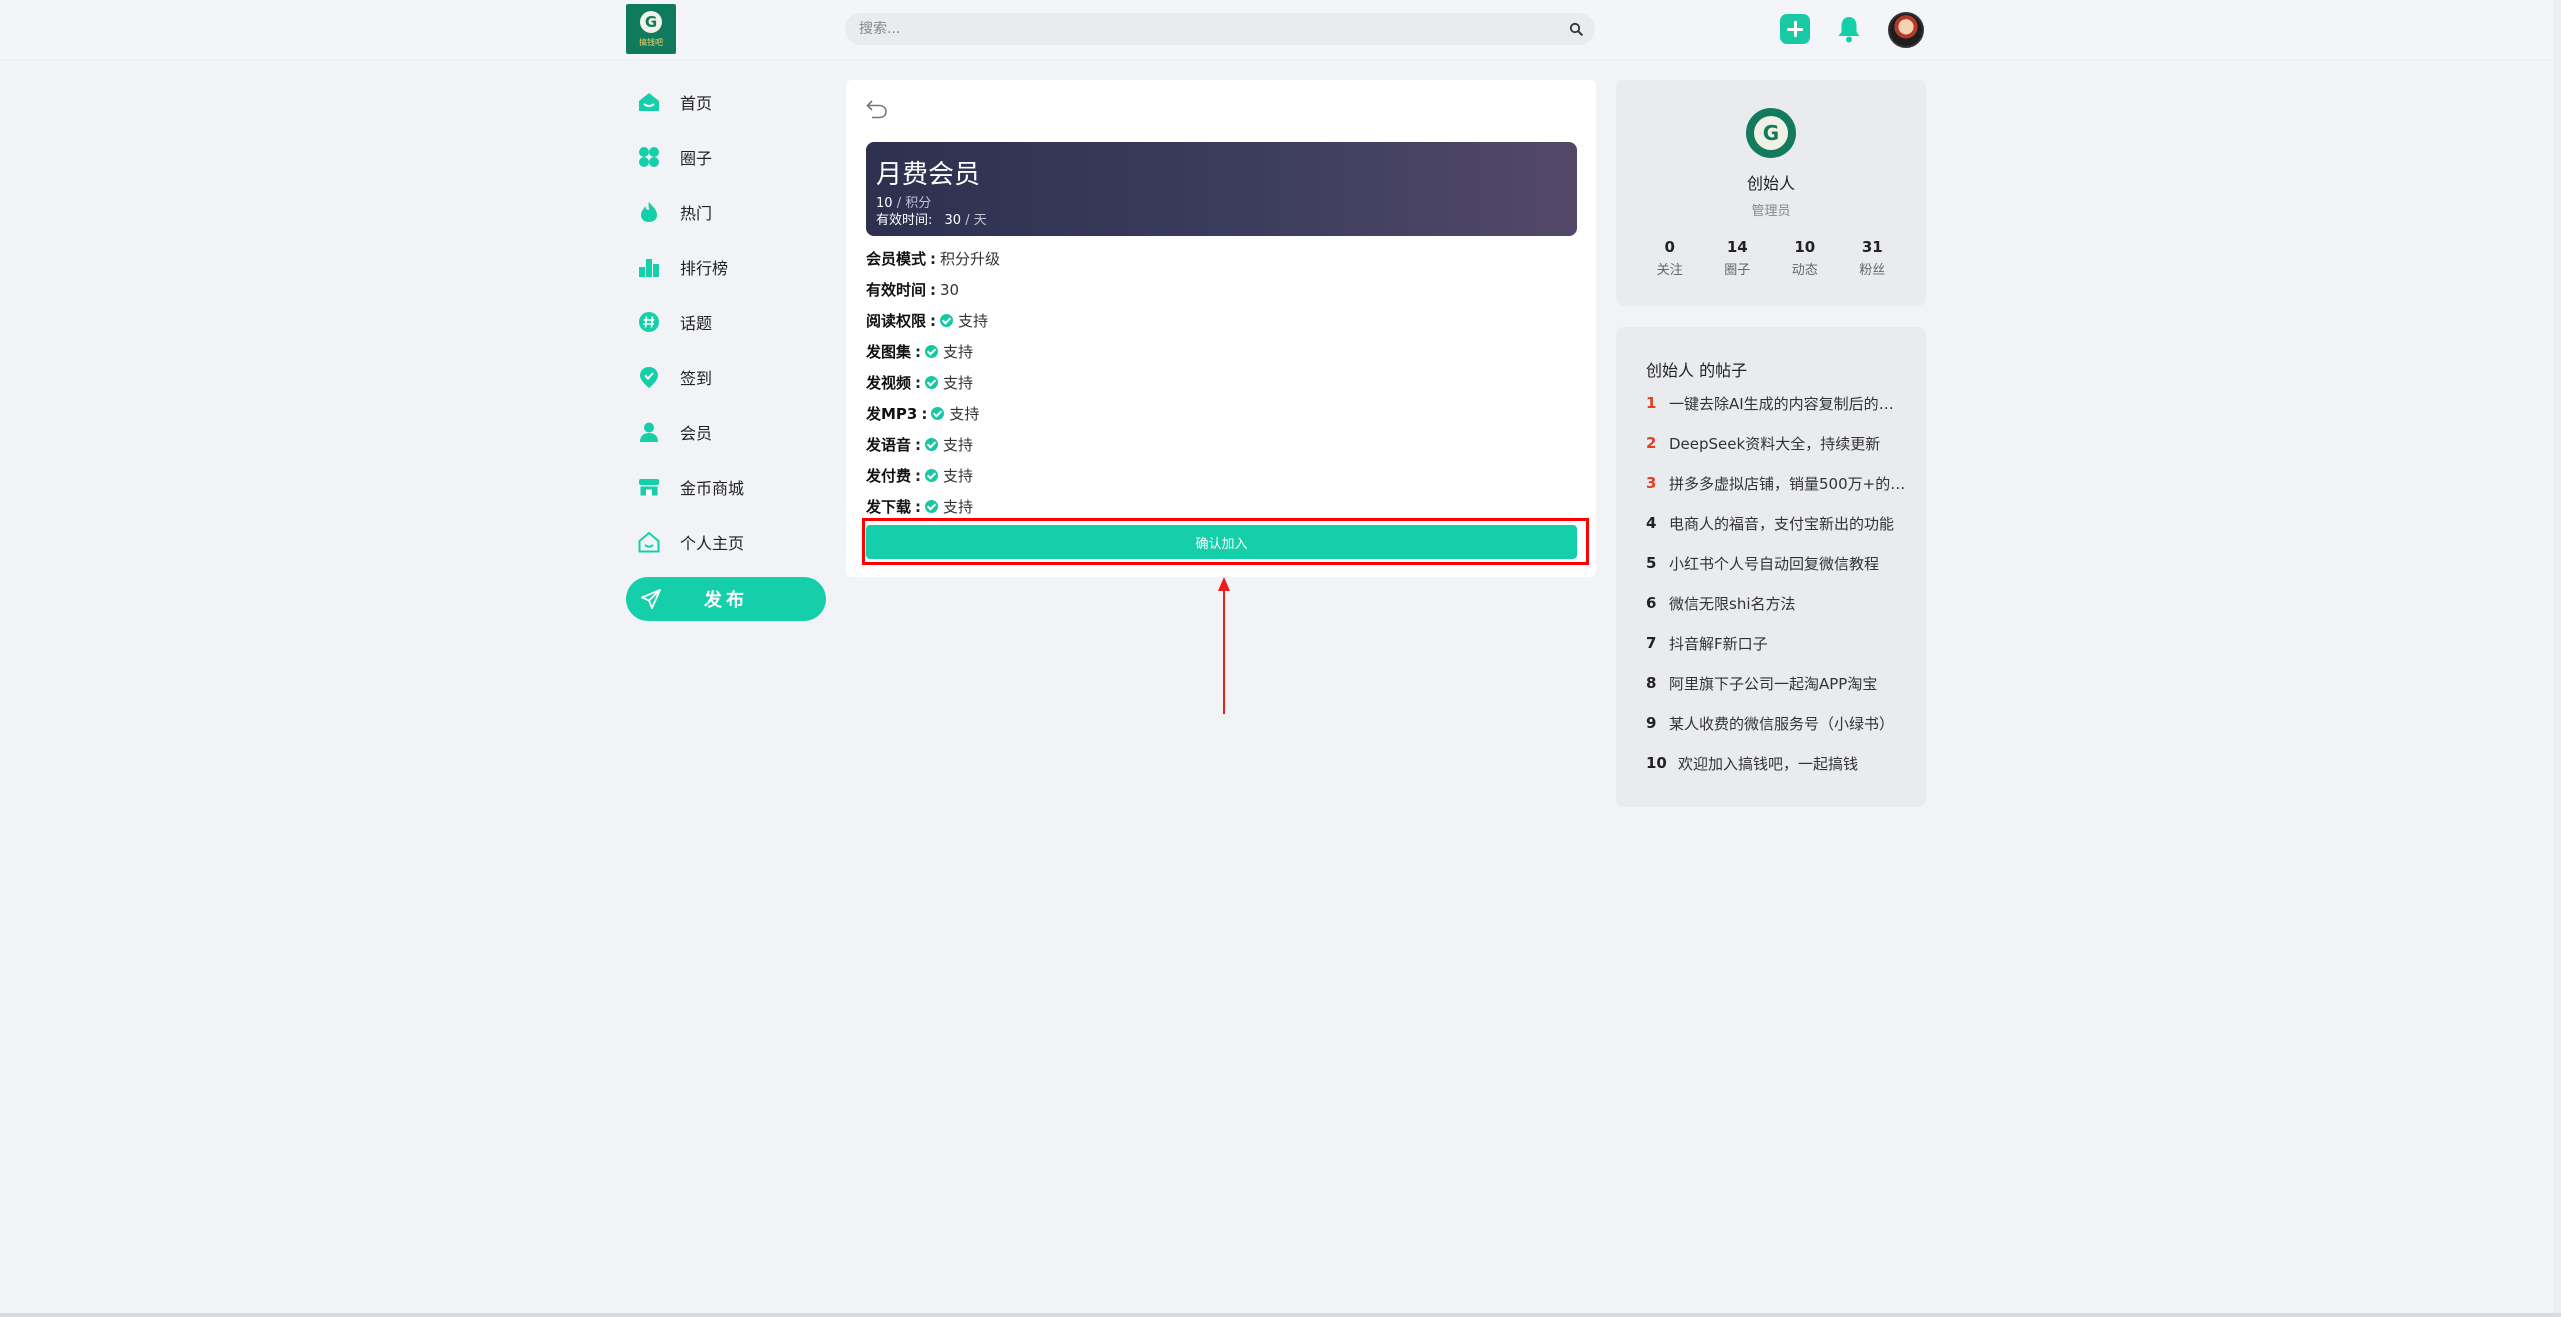 This screenshot has width=2561, height=1317. What do you see at coordinates (933, 259) in the screenshot?
I see `spec-row: 会员模式: 积分升级` at bounding box center [933, 259].